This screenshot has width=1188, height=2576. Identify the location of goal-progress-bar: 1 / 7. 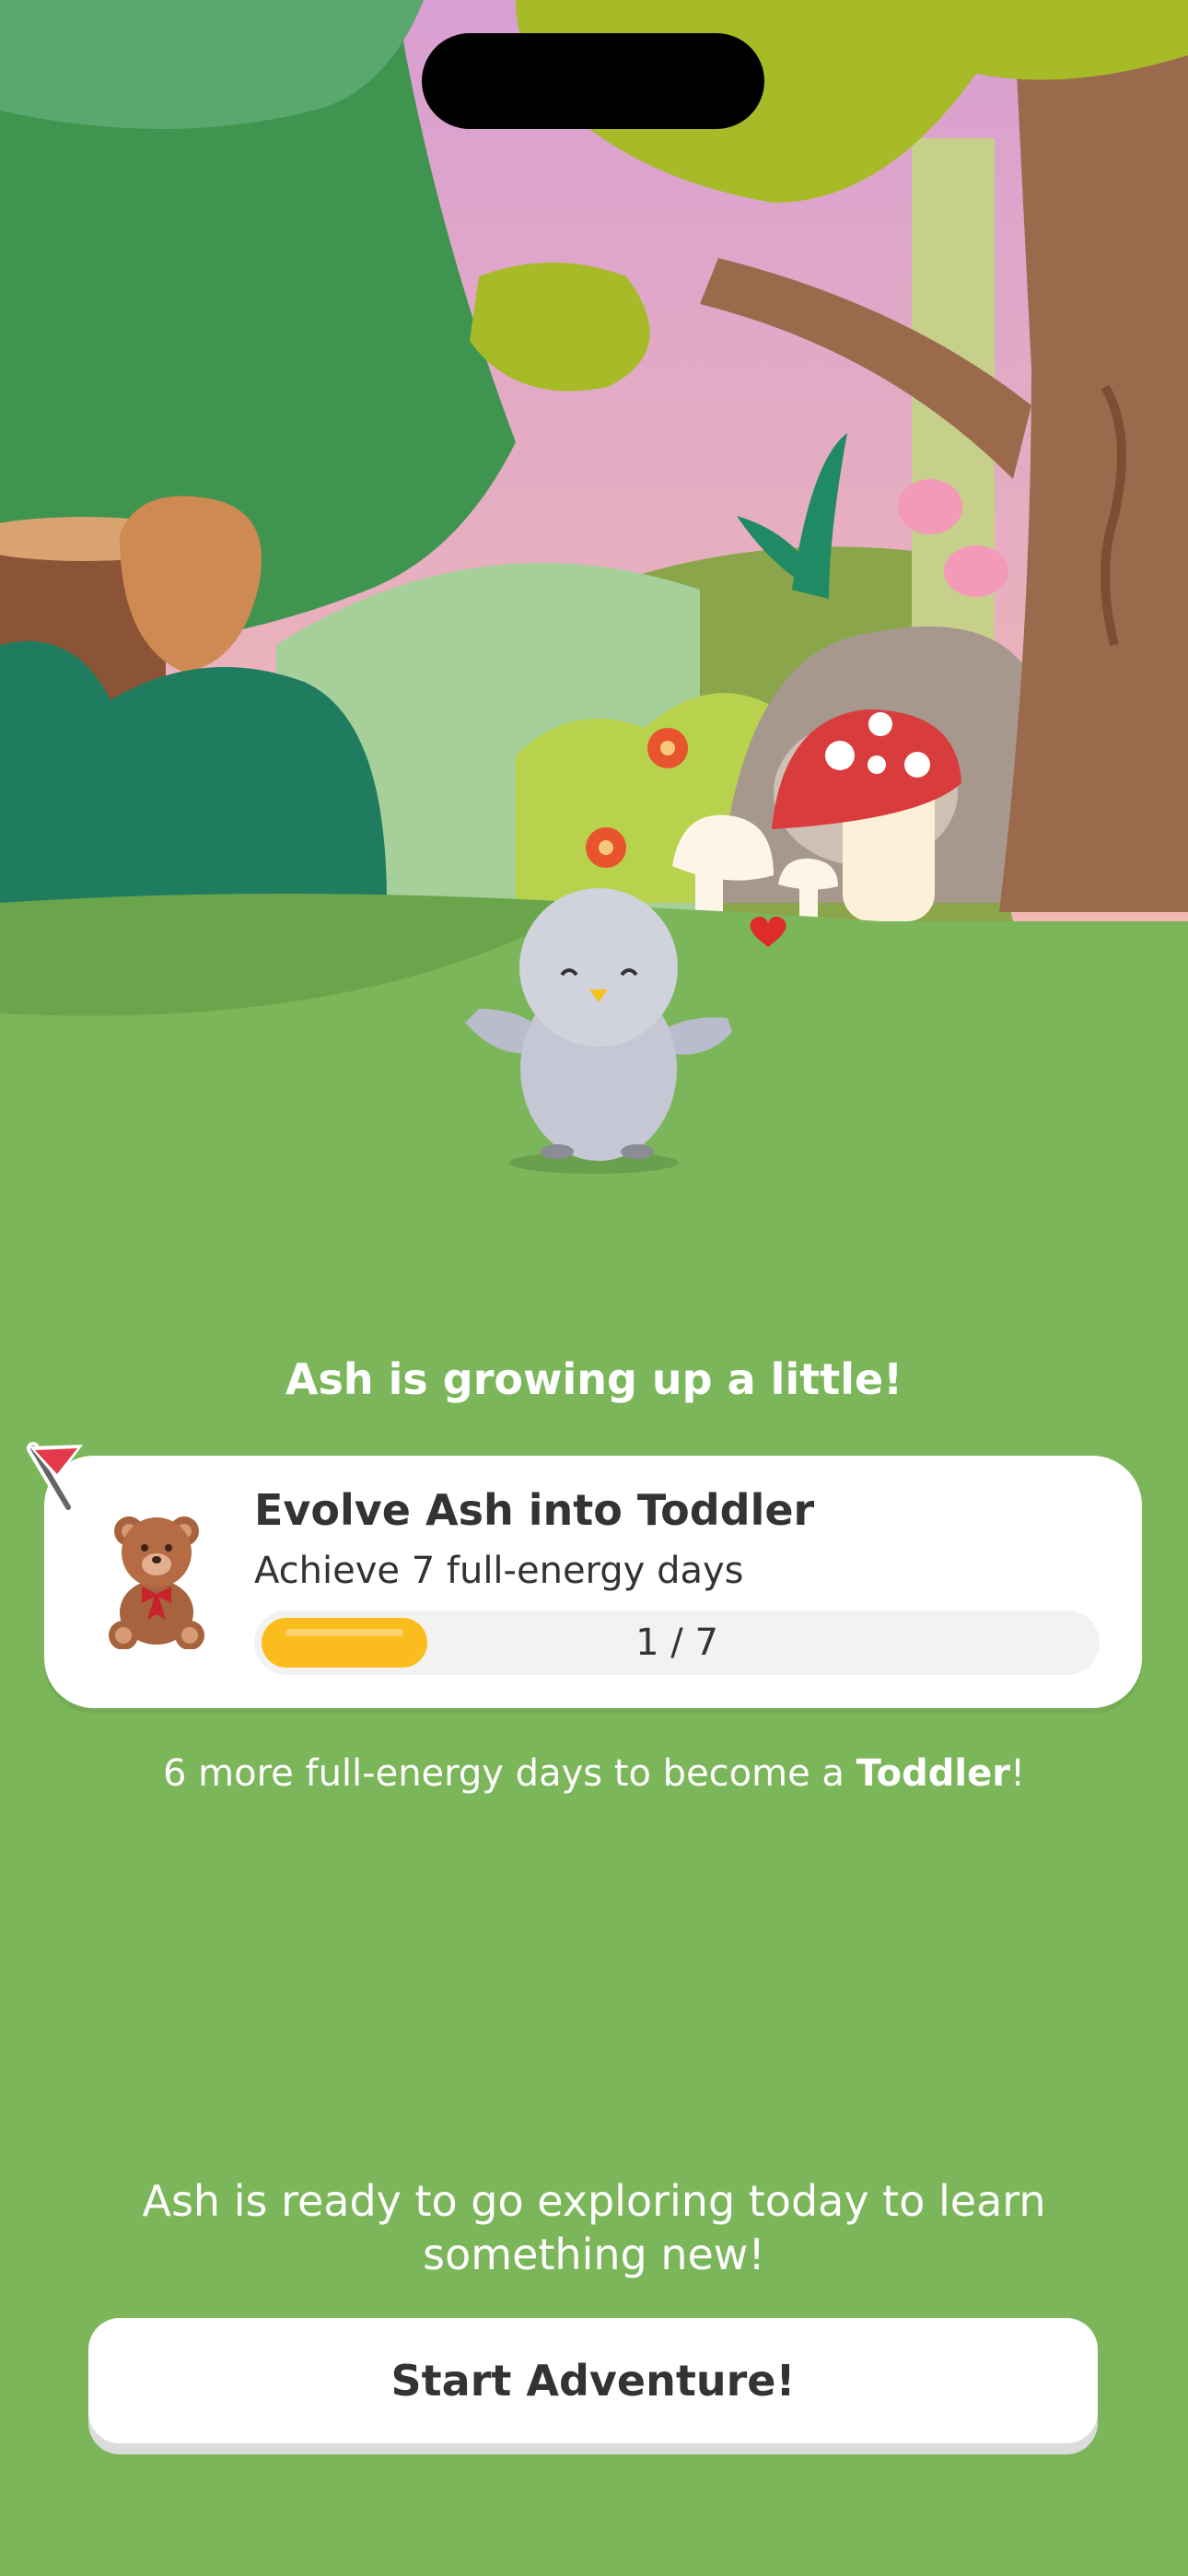
(677, 1642).